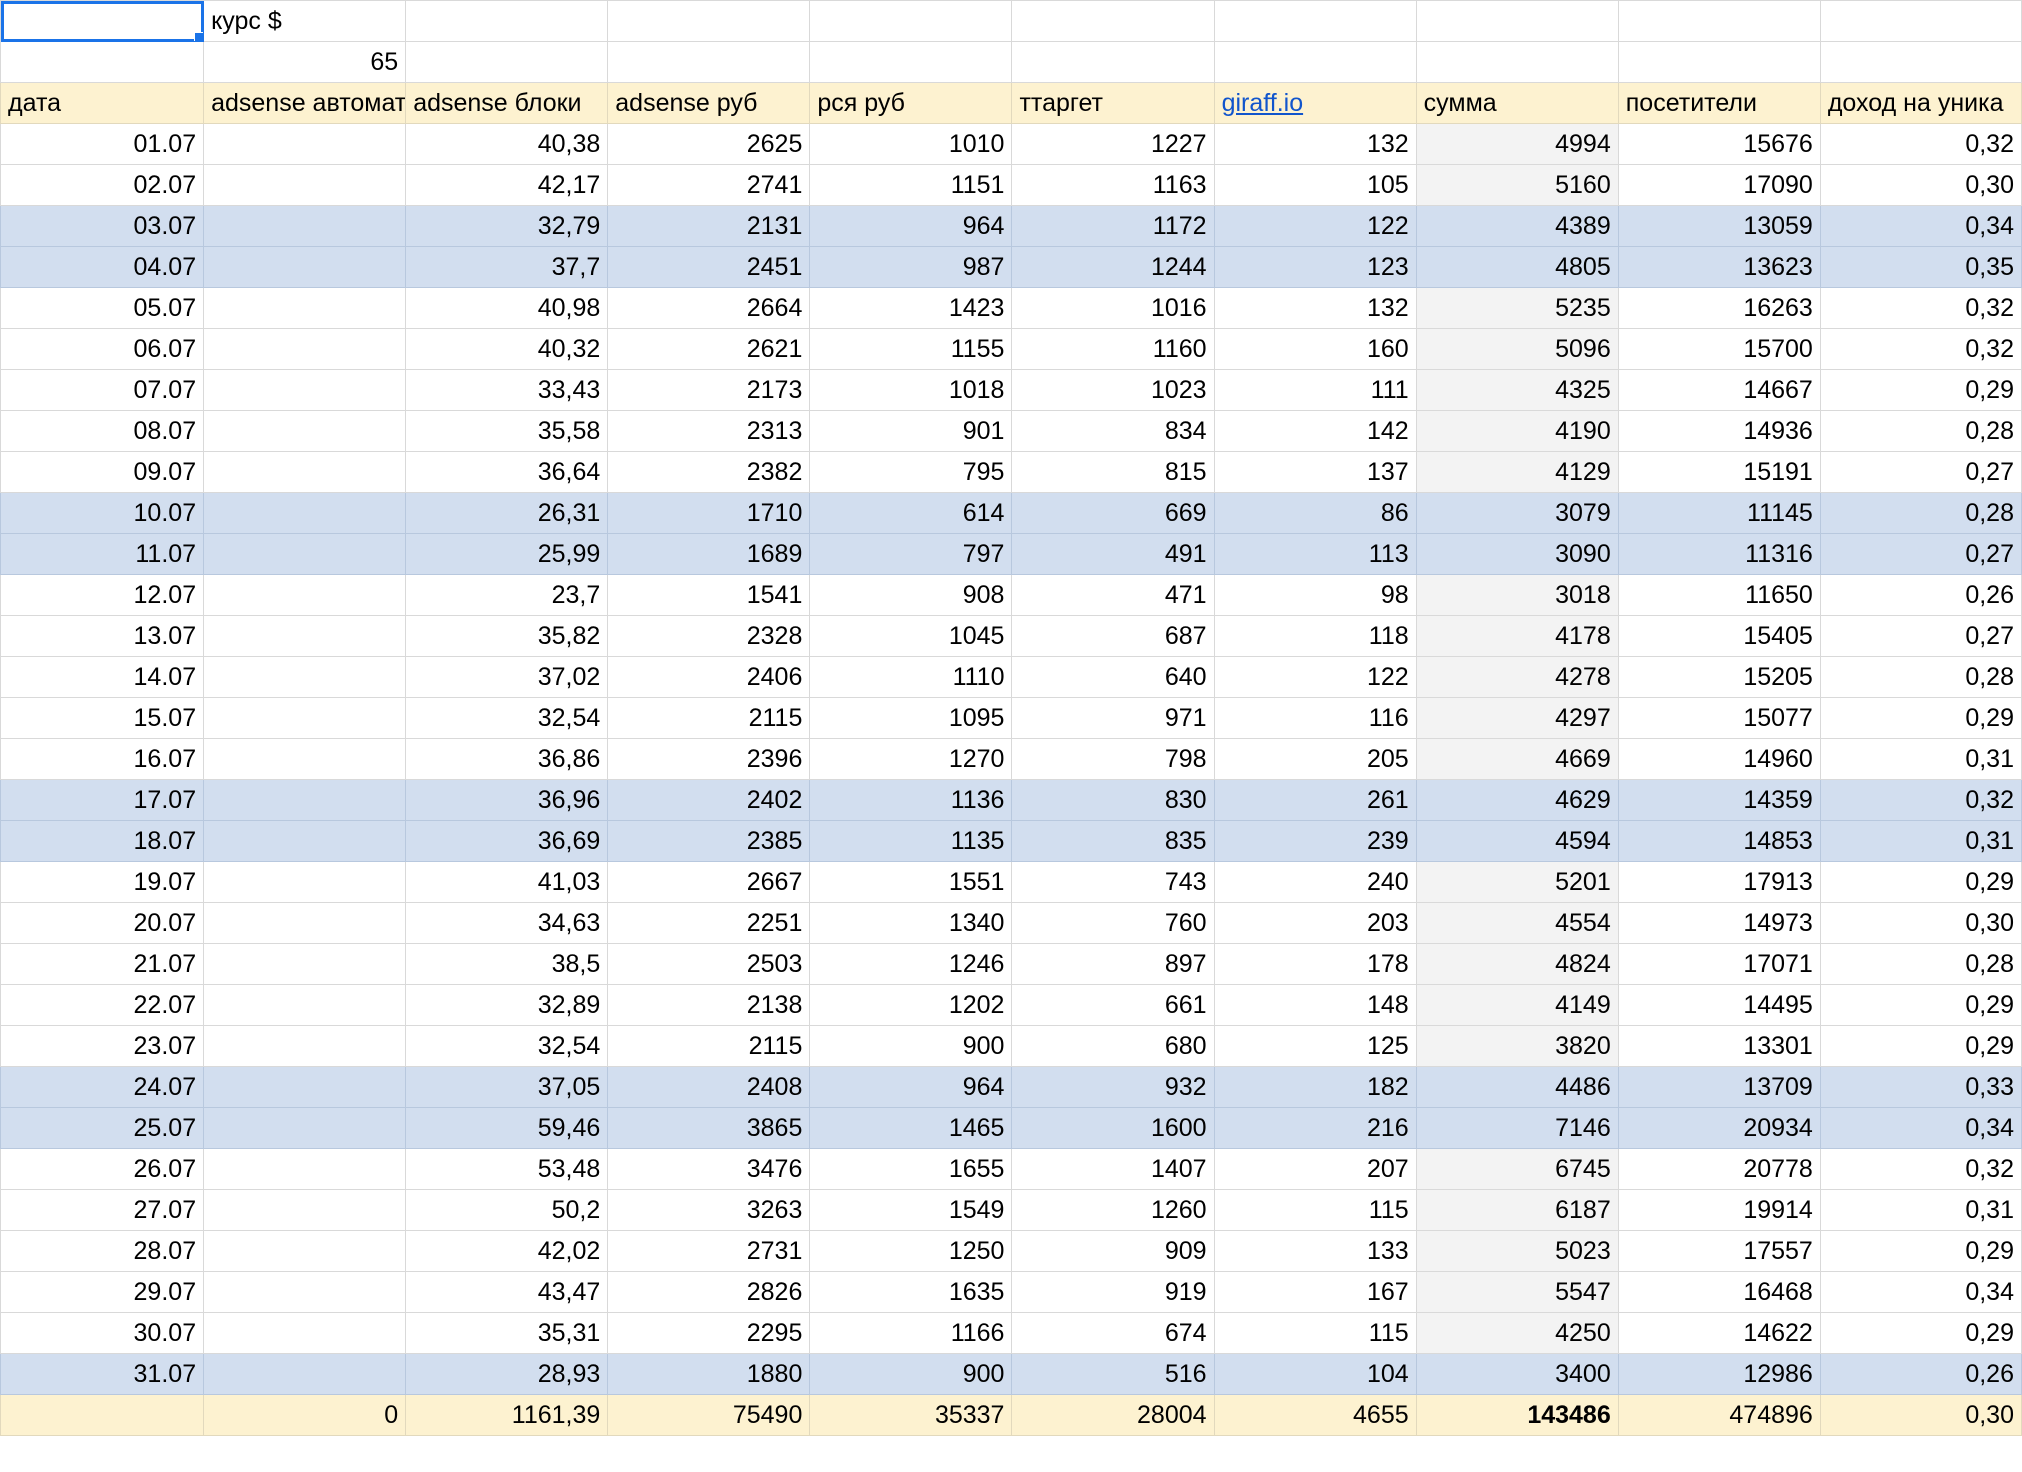 This screenshot has width=2022, height=1472. Describe the element at coordinates (709, 964) in the screenshot. I see `adsense-rub-cell: 2503` at that location.